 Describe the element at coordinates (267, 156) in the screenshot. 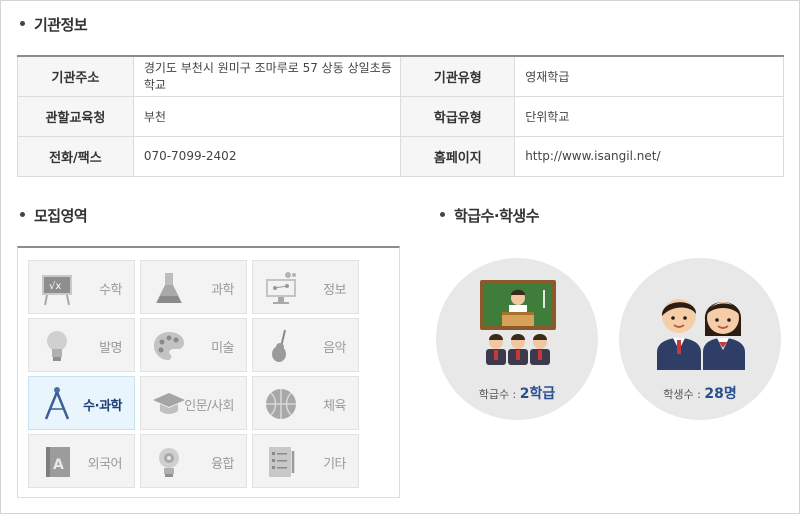

I see `row-value: 070-7099-2402` at that location.